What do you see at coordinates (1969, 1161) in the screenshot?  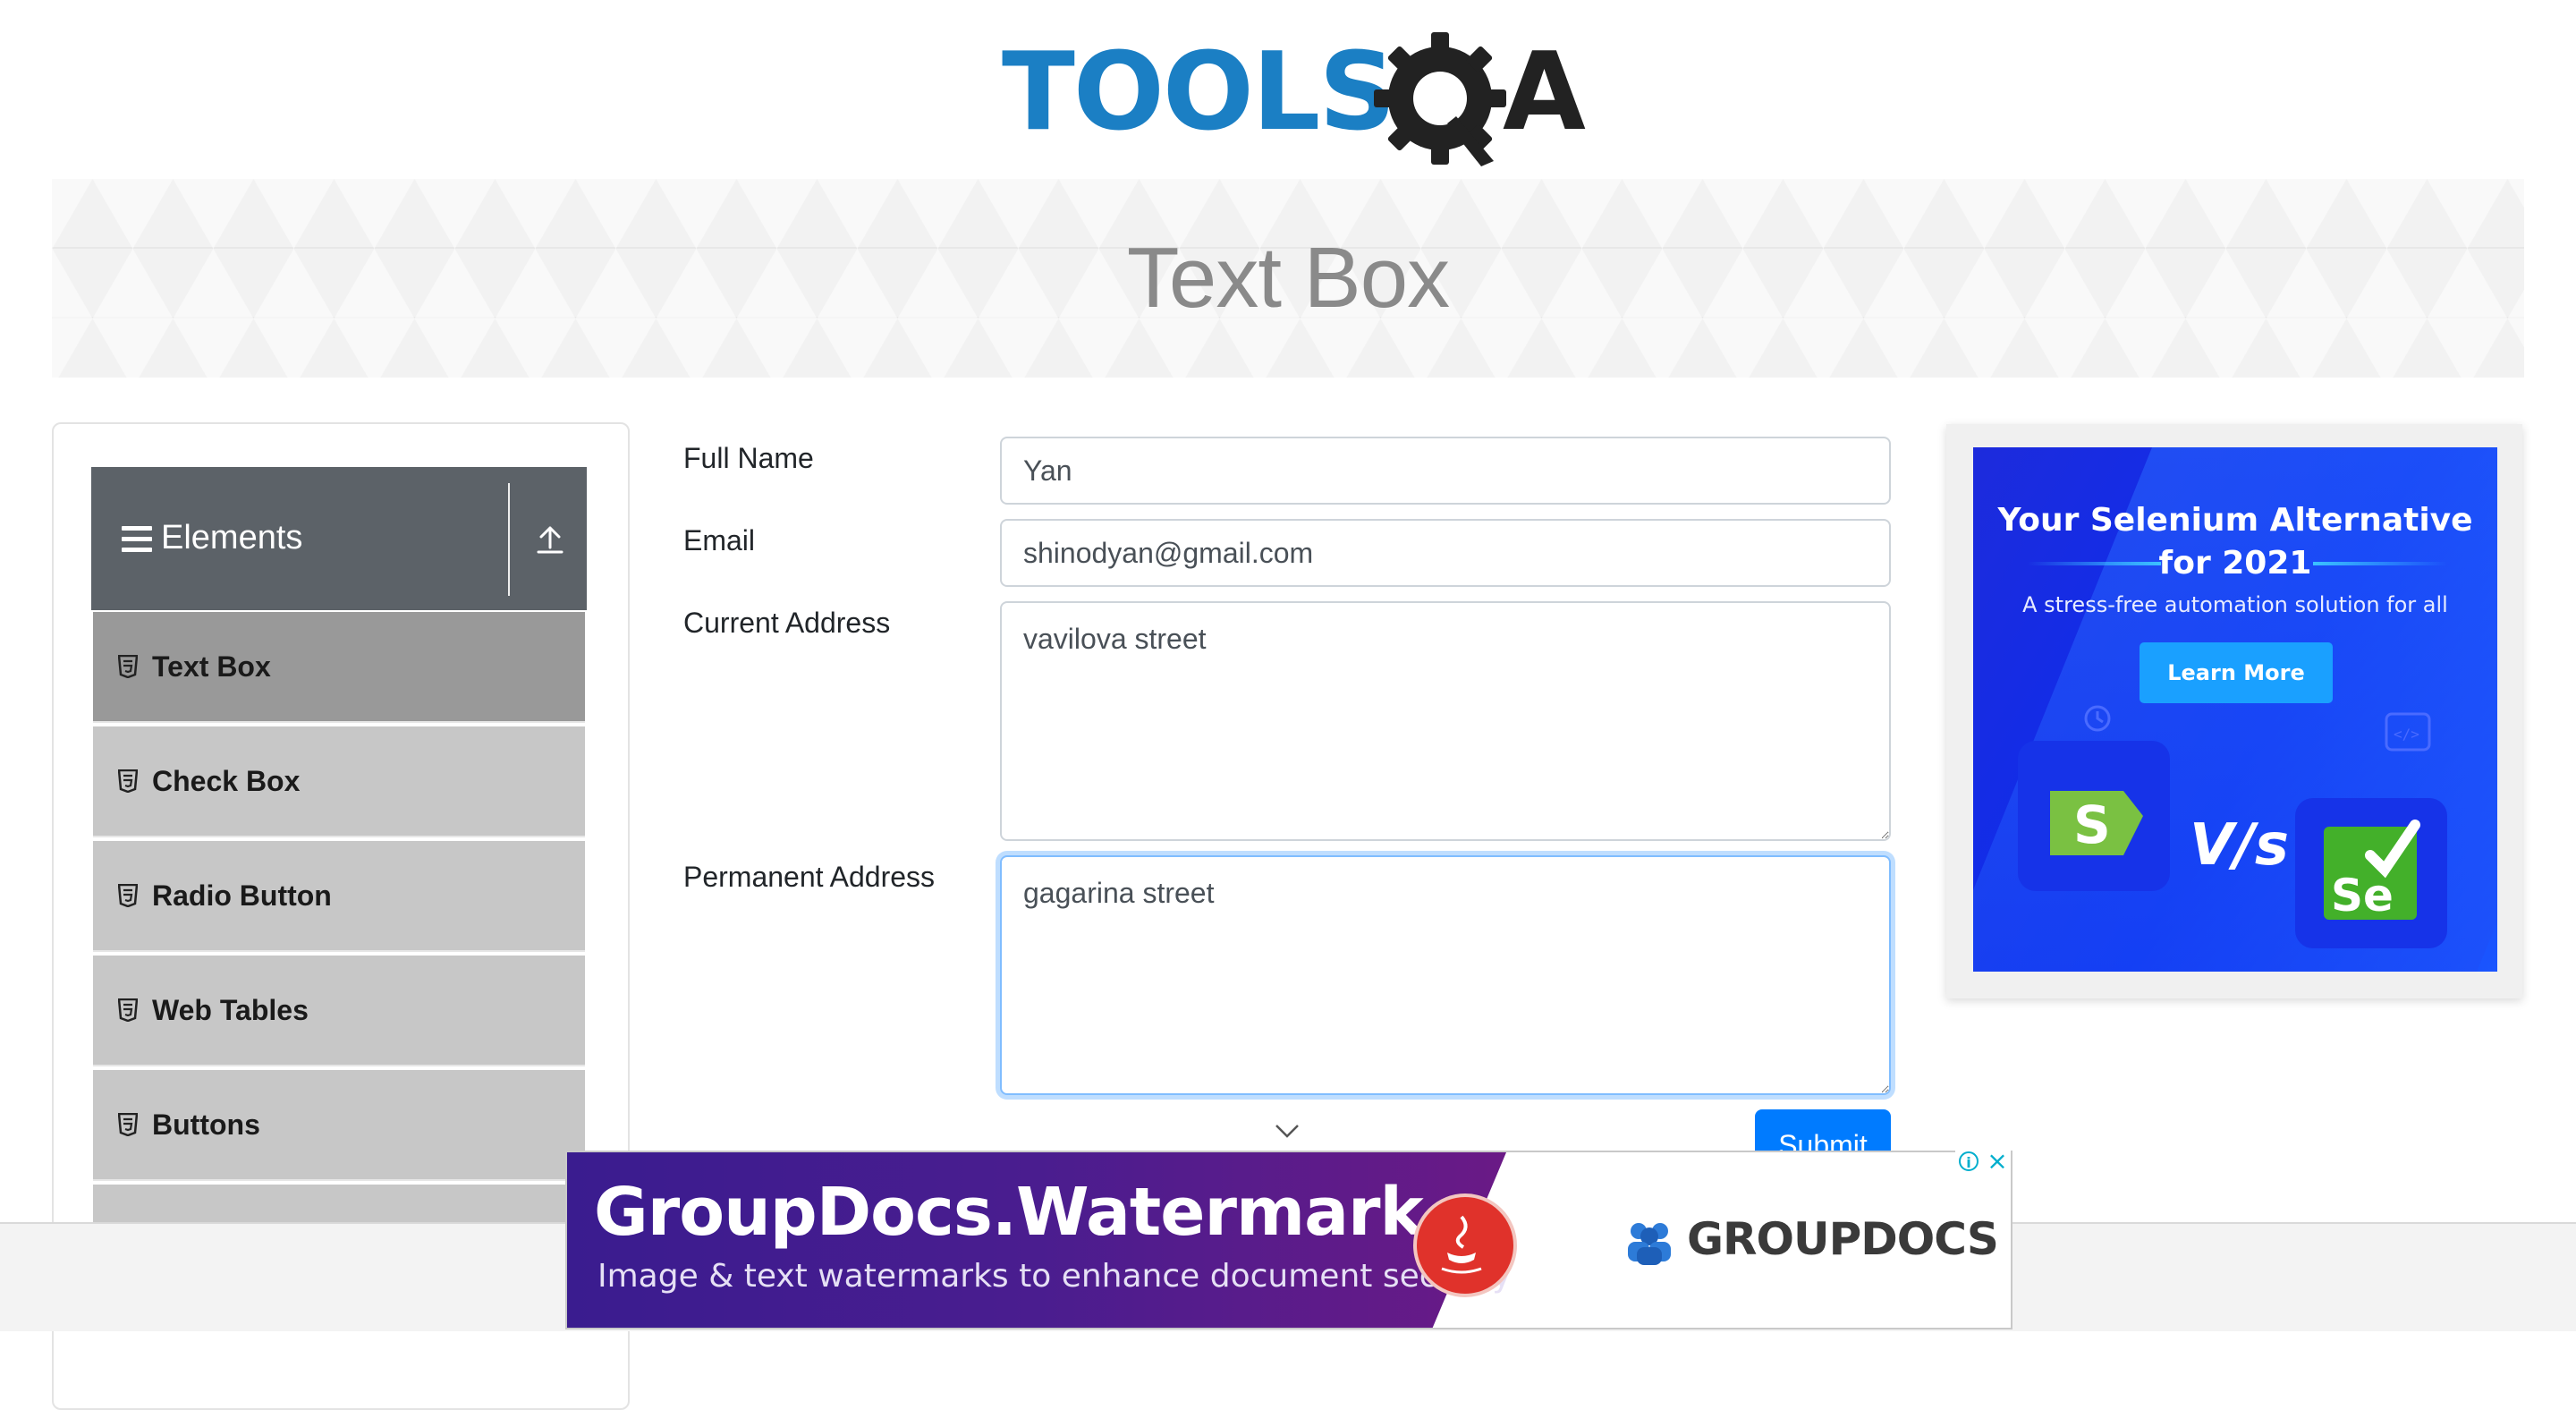 I see `info-icon: i` at bounding box center [1969, 1161].